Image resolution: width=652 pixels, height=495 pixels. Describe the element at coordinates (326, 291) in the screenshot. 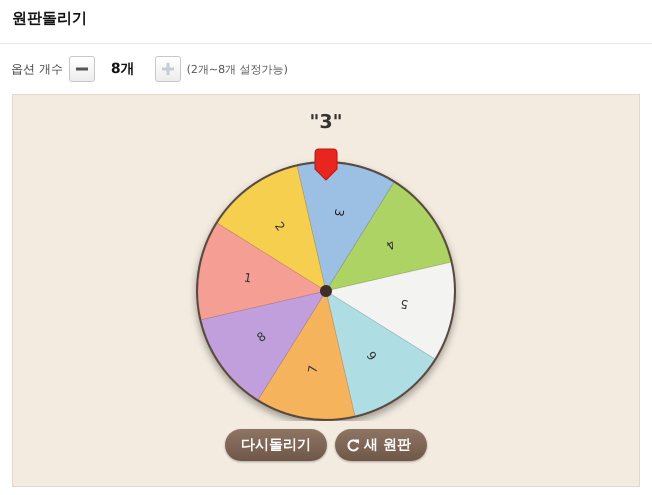

I see `wheel-hub` at that location.